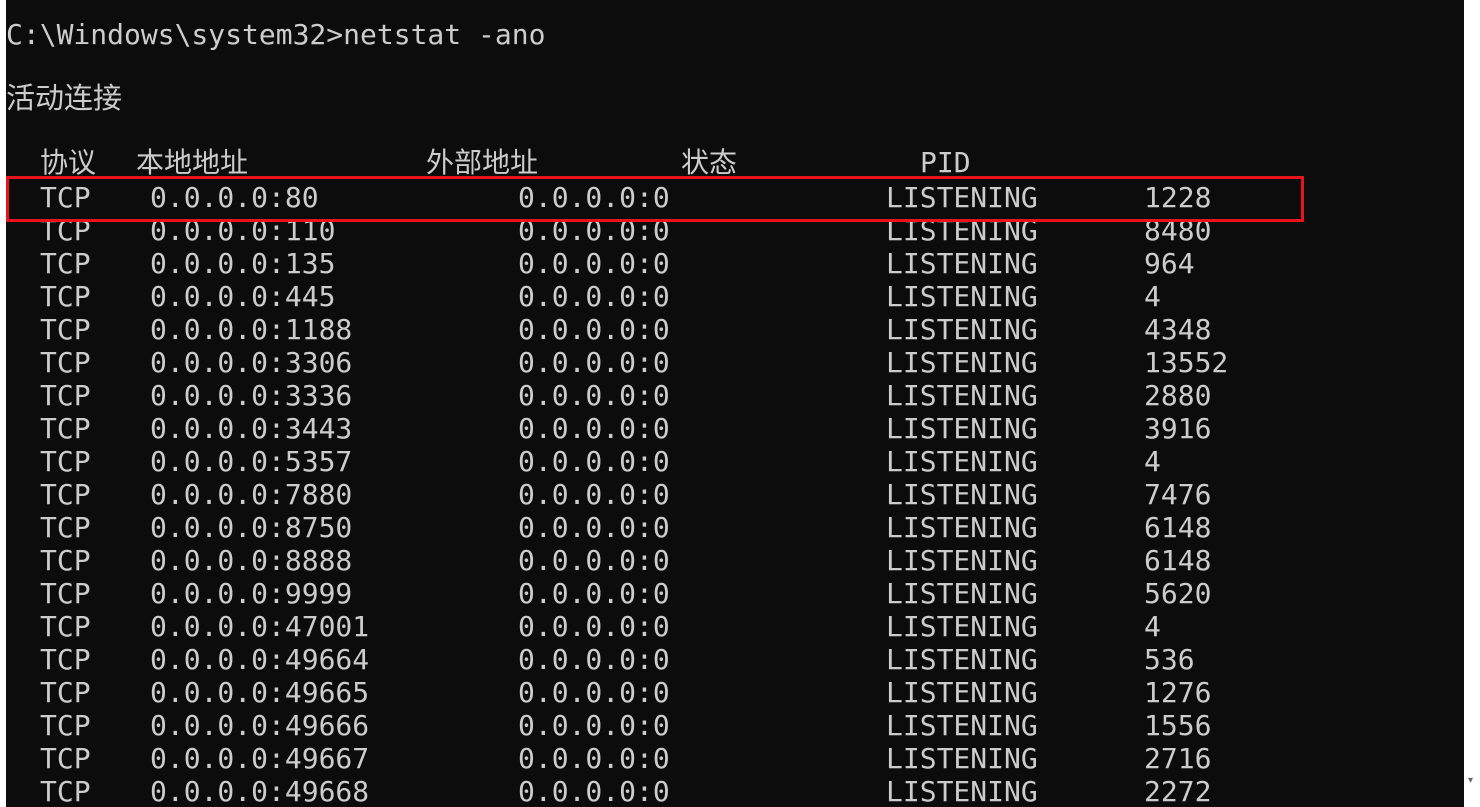 This screenshot has width=1480, height=807. Describe the element at coordinates (251, 593) in the screenshot. I see `cell-local: 0.0.0.0:9999` at that location.